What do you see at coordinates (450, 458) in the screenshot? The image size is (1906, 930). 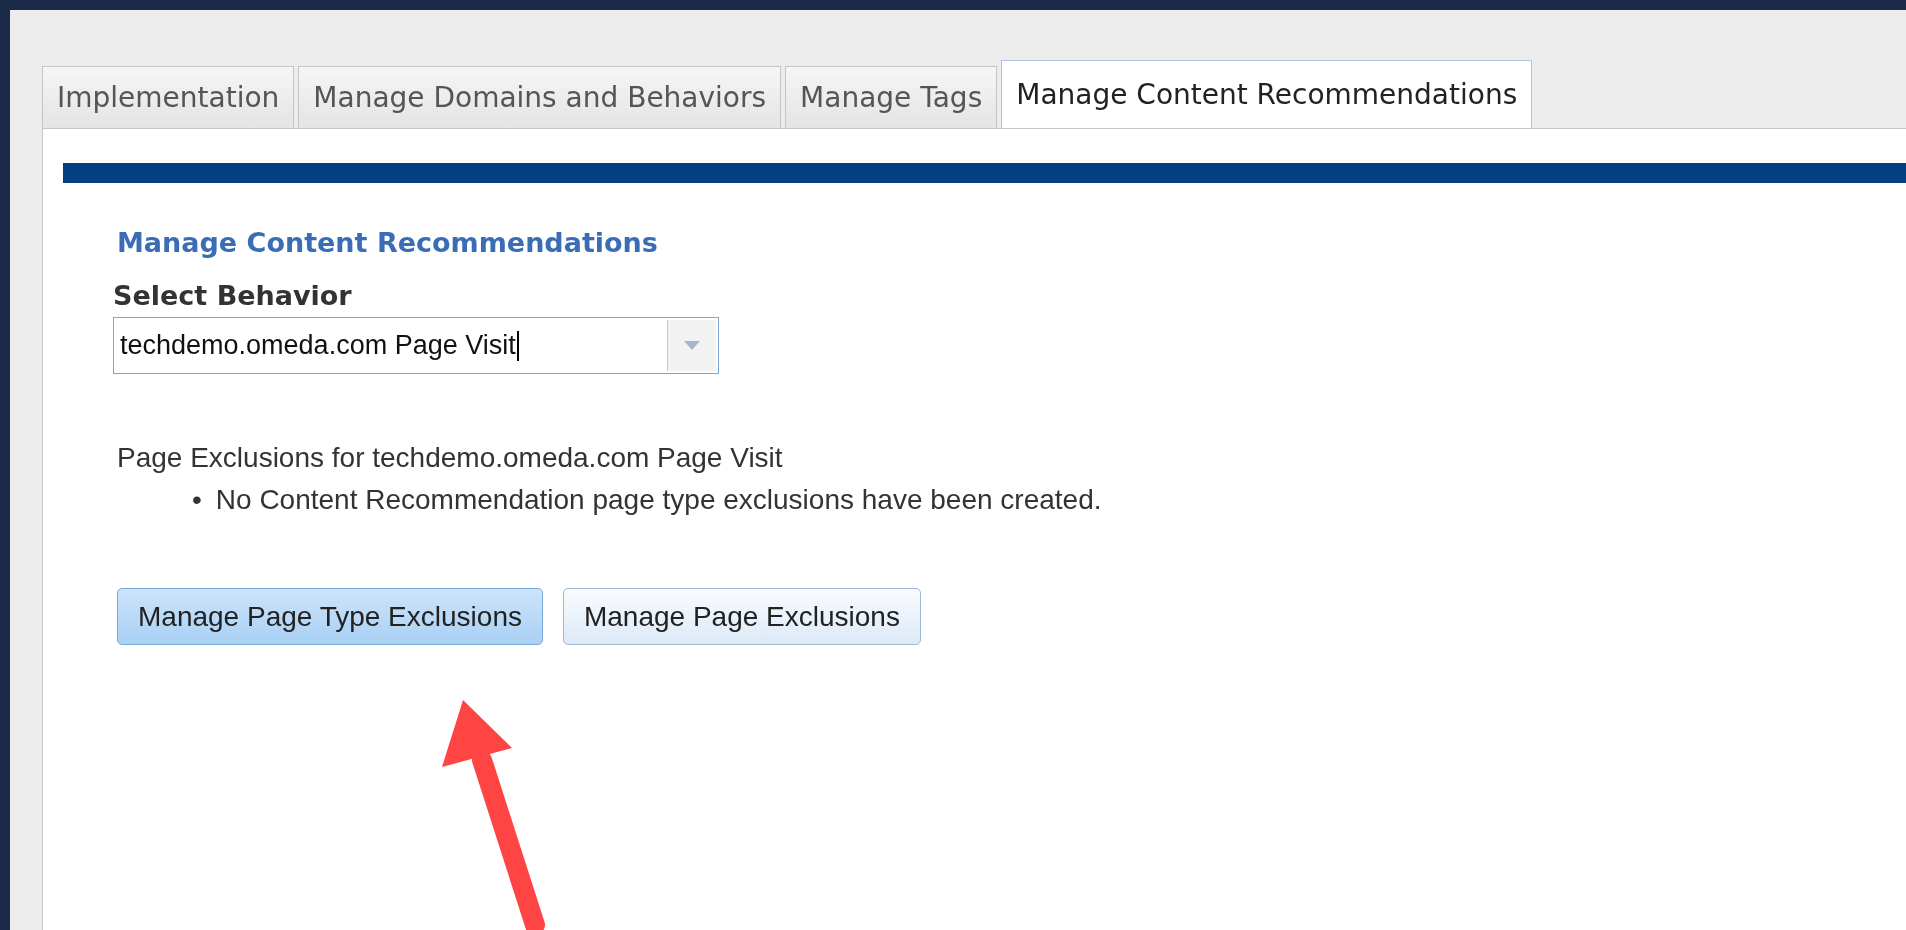 I see `exclusions-title: Page Exclusions for techdemo.omeda.com Page Visit` at bounding box center [450, 458].